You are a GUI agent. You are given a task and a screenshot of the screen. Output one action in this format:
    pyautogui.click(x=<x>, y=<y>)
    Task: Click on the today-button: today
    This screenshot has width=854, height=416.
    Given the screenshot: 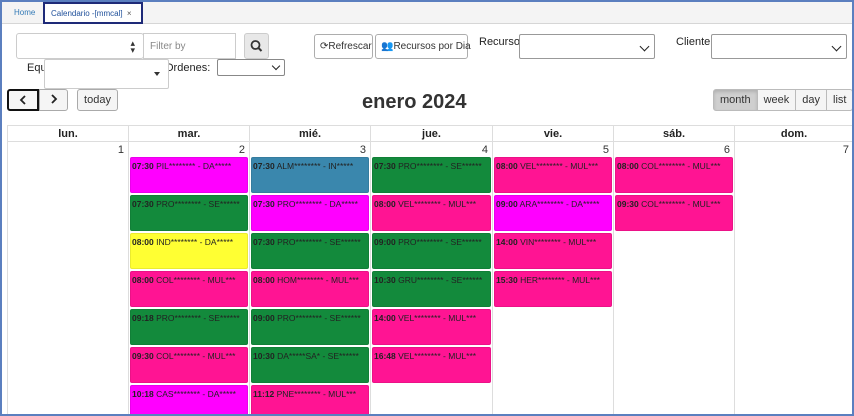 What is the action you would take?
    pyautogui.click(x=97, y=100)
    